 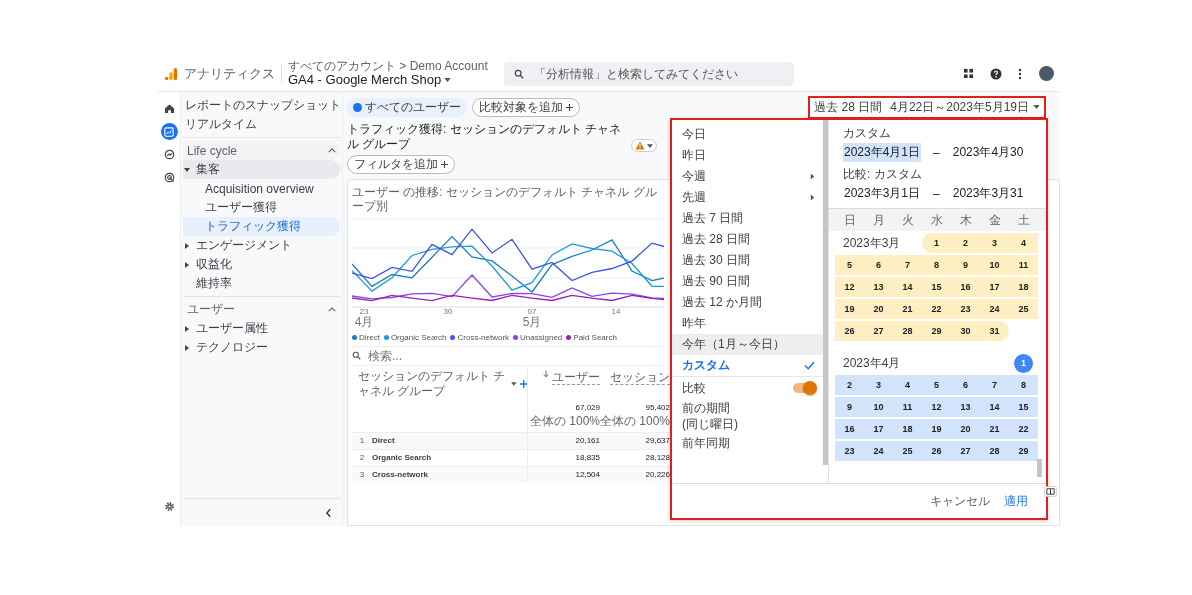 What do you see at coordinates (996, 73) in the screenshot?
I see `help-icon` at bounding box center [996, 73].